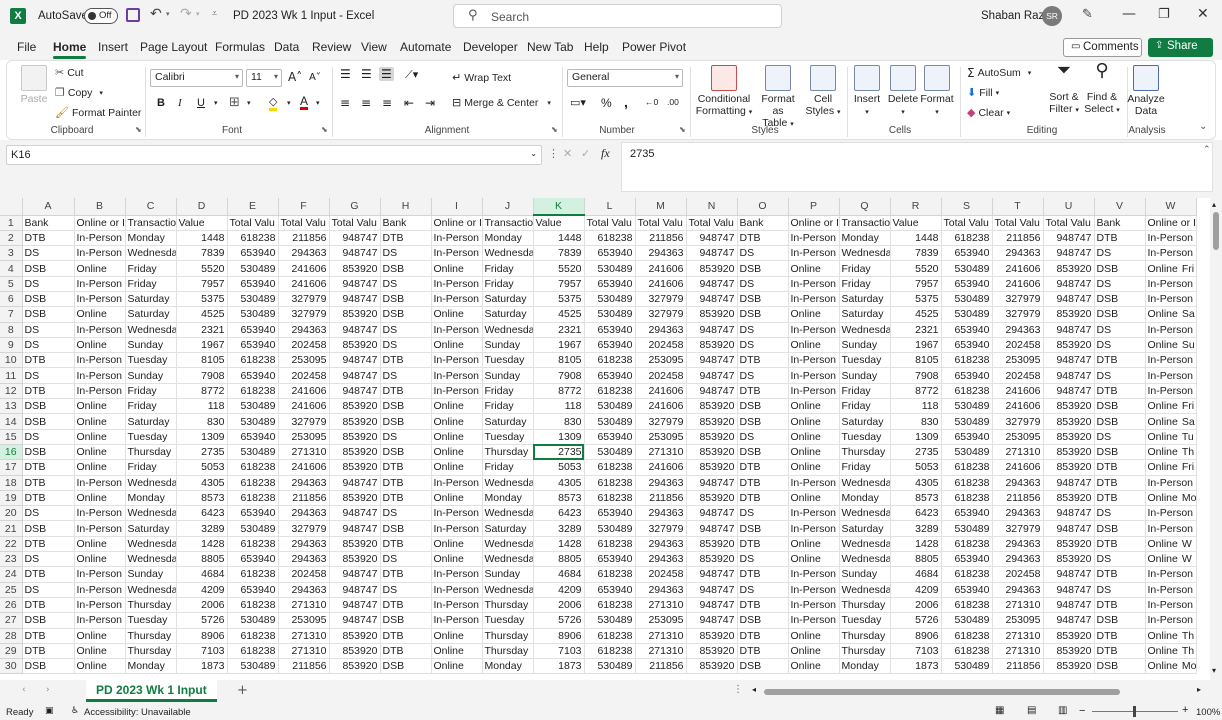 The width and height of the screenshot is (1222, 720). What do you see at coordinates (202, 452) in the screenshot?
I see `cell: 2735` at bounding box center [202, 452].